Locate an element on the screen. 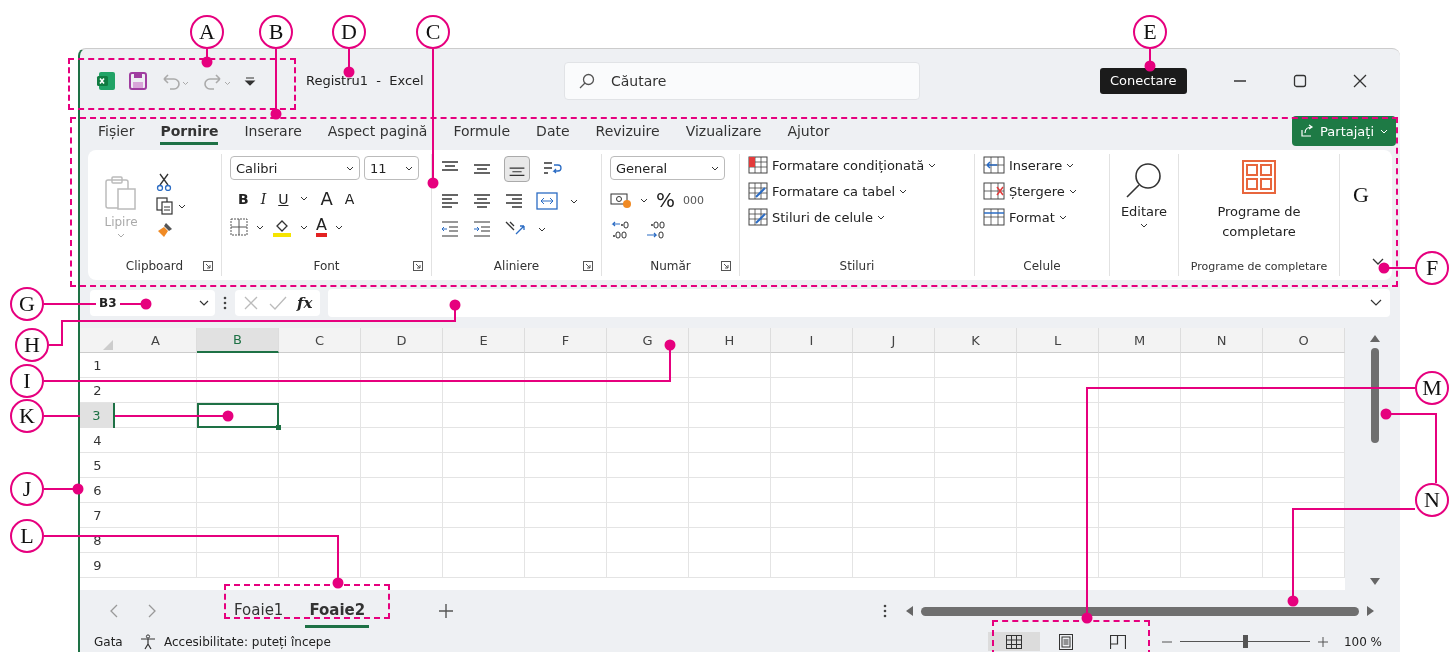 This screenshot has width=1450, height=652. ribbon-tab: Vizualizare is located at coordinates (723, 134).